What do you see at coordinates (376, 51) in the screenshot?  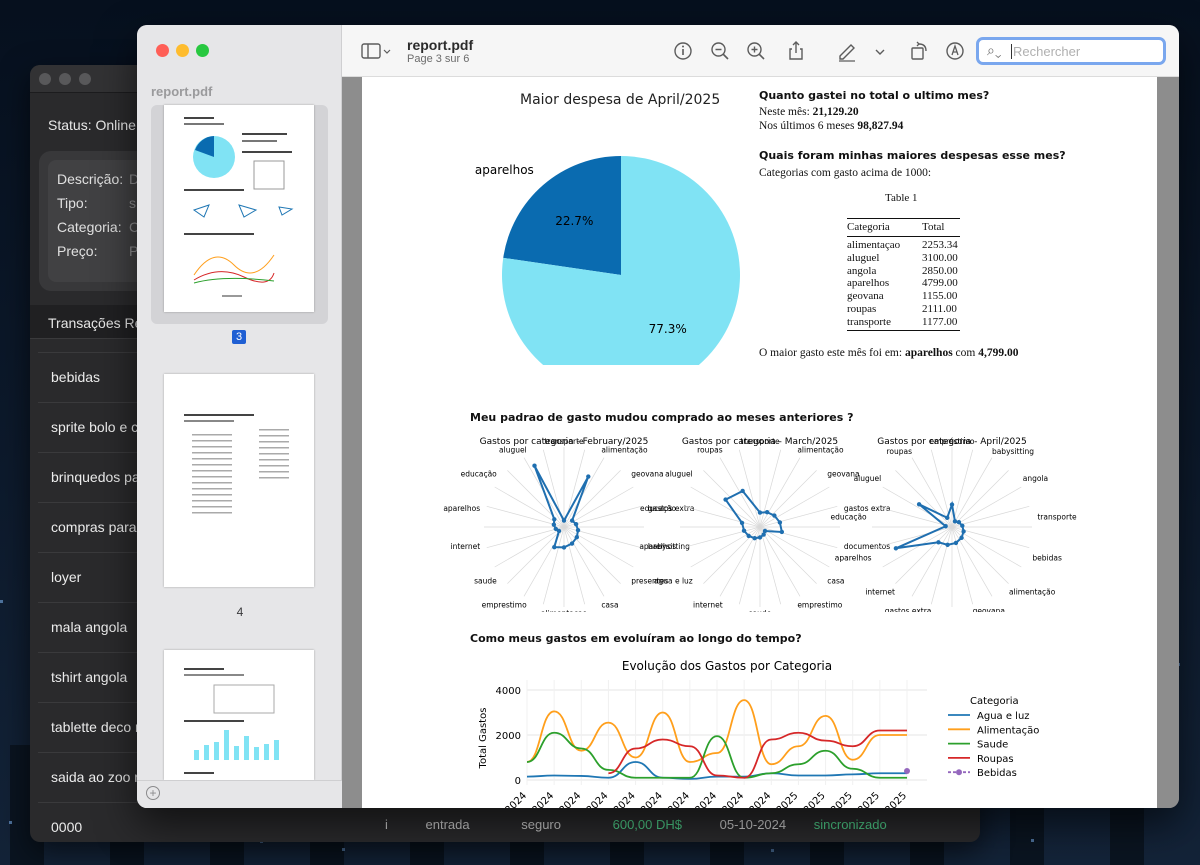 I see `sidebar-toggle-icon` at bounding box center [376, 51].